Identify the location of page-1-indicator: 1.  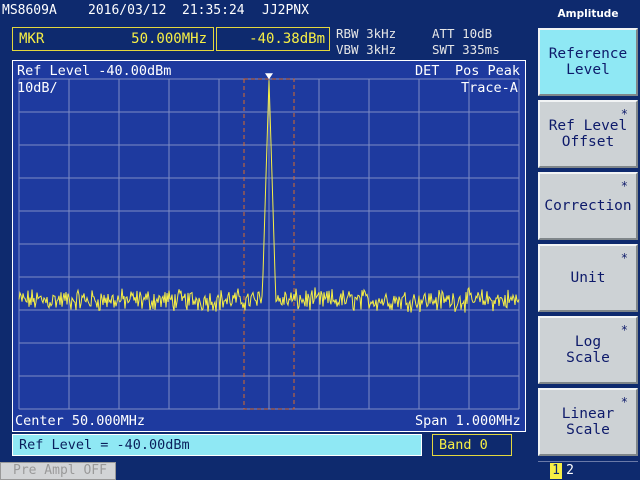
(556, 471).